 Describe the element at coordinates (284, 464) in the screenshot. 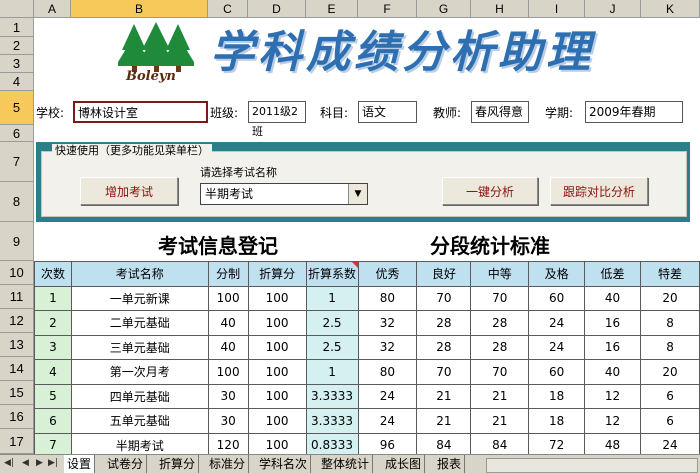

I see `tab-subject-rank: 学科名次` at that location.